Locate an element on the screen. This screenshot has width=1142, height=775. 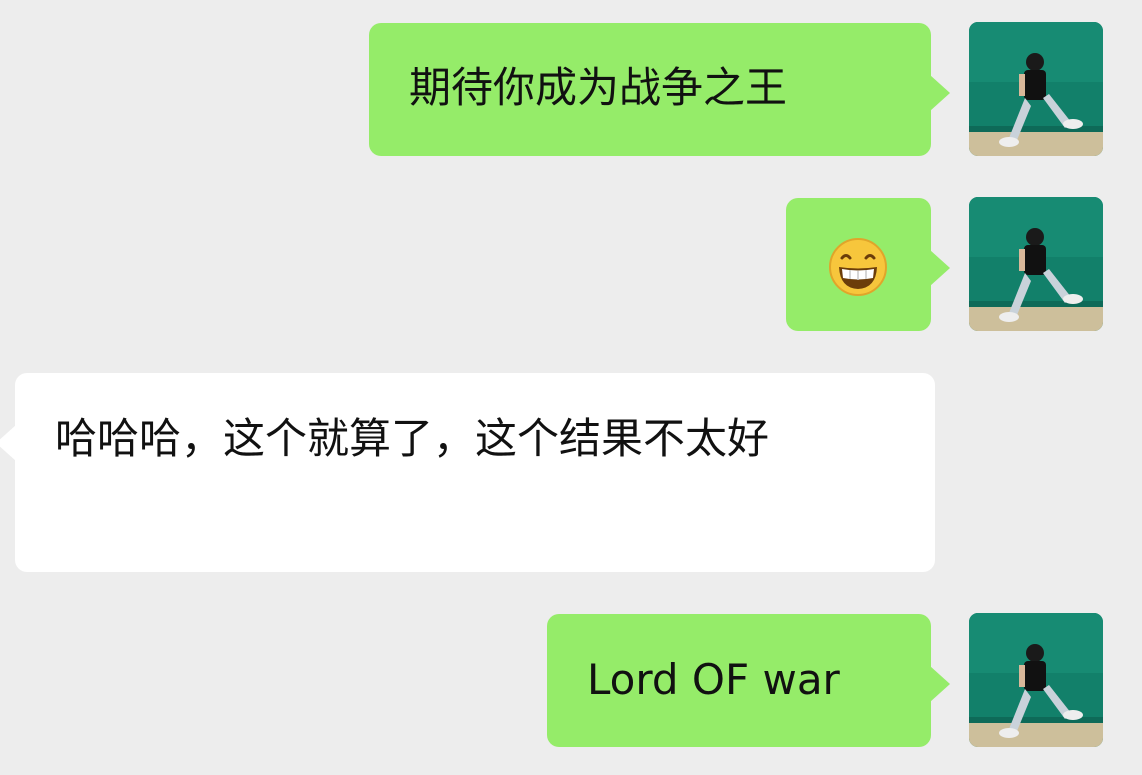
message-bubble-outgoing is located at coordinates (868, 264).